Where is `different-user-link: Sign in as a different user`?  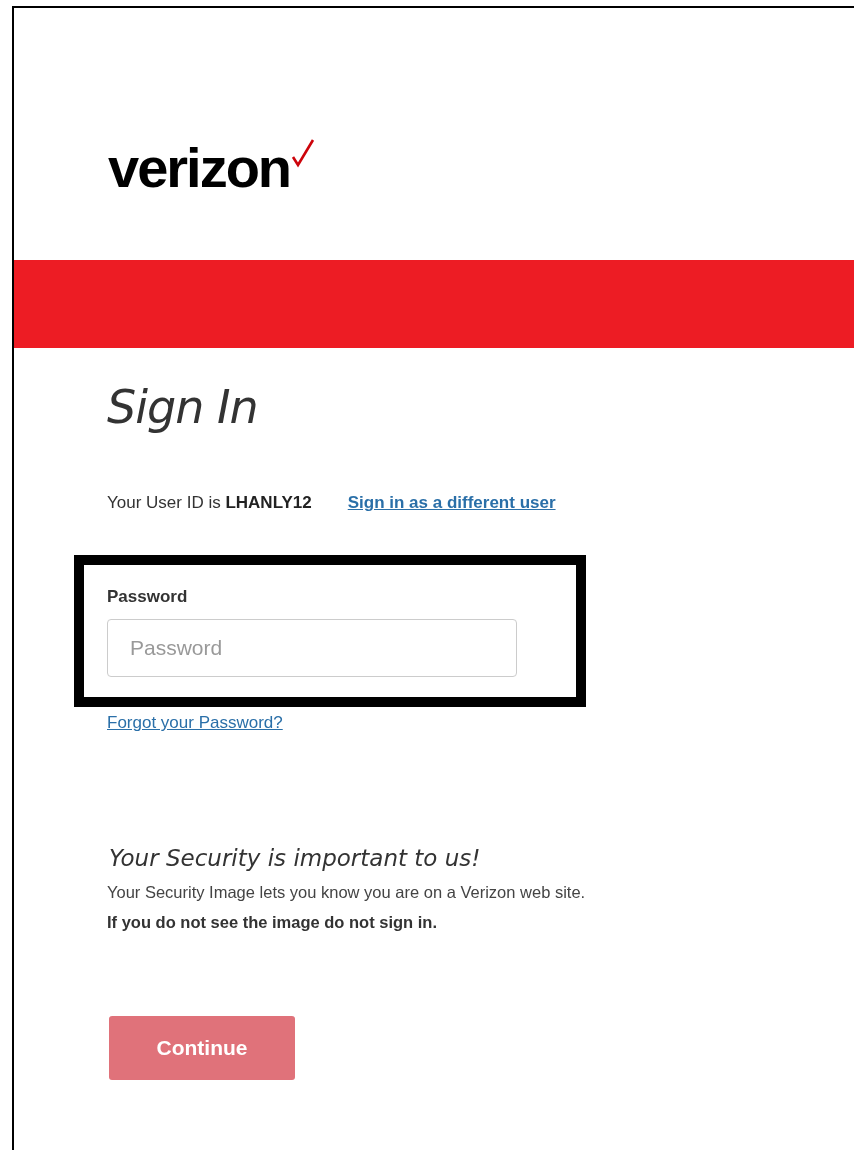
different-user-link: Sign in as a different user is located at coordinates (451, 503).